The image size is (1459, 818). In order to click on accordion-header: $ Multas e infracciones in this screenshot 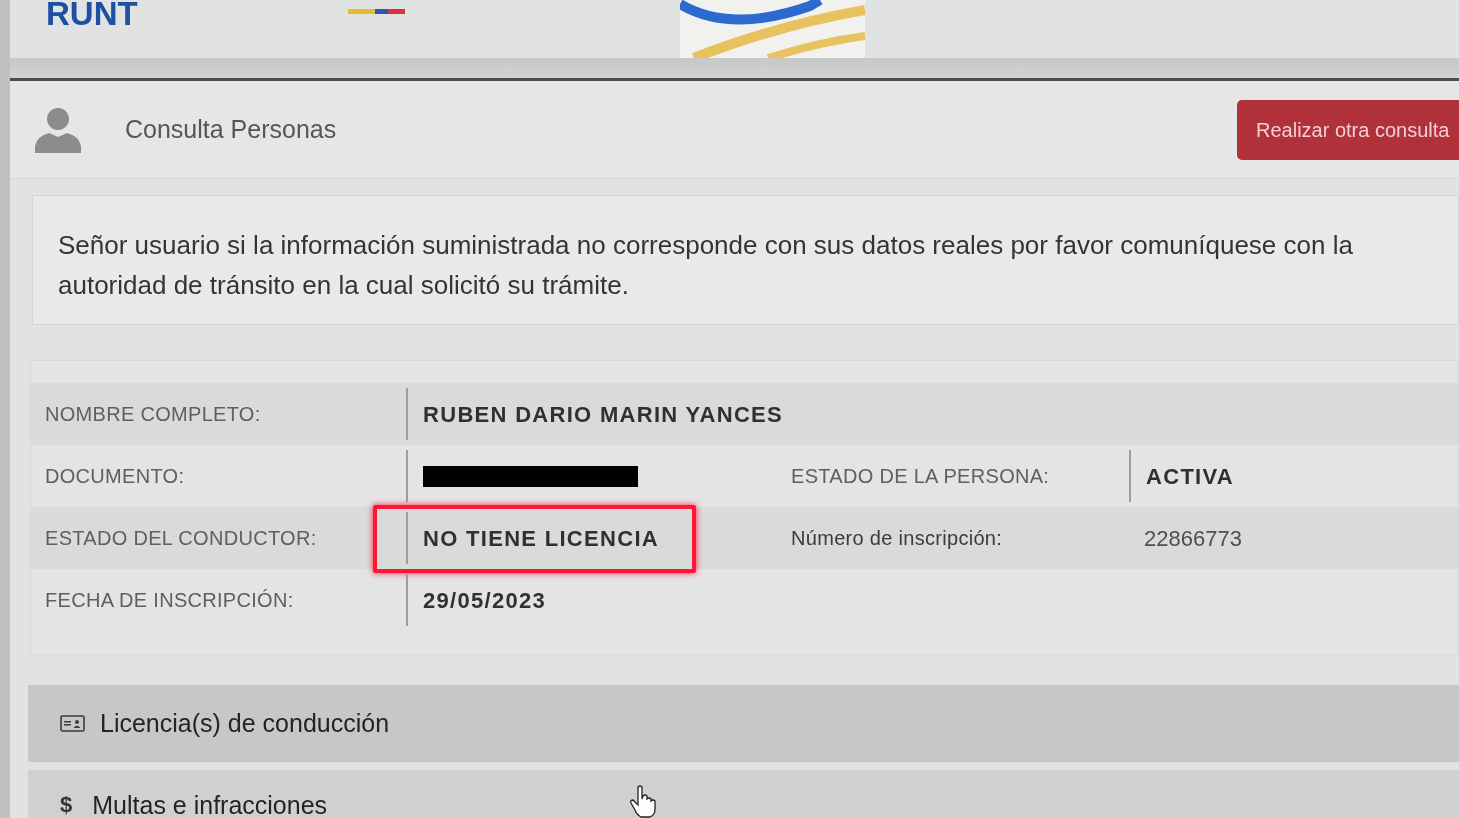, I will do `click(743, 794)`.